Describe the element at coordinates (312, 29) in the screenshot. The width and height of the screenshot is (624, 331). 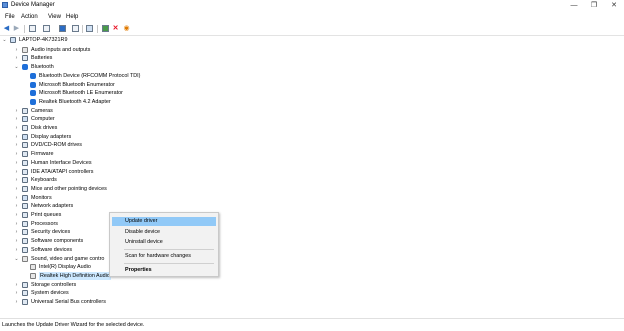
I see `toolbar: ◀ ▶ ✕ ◉` at that location.